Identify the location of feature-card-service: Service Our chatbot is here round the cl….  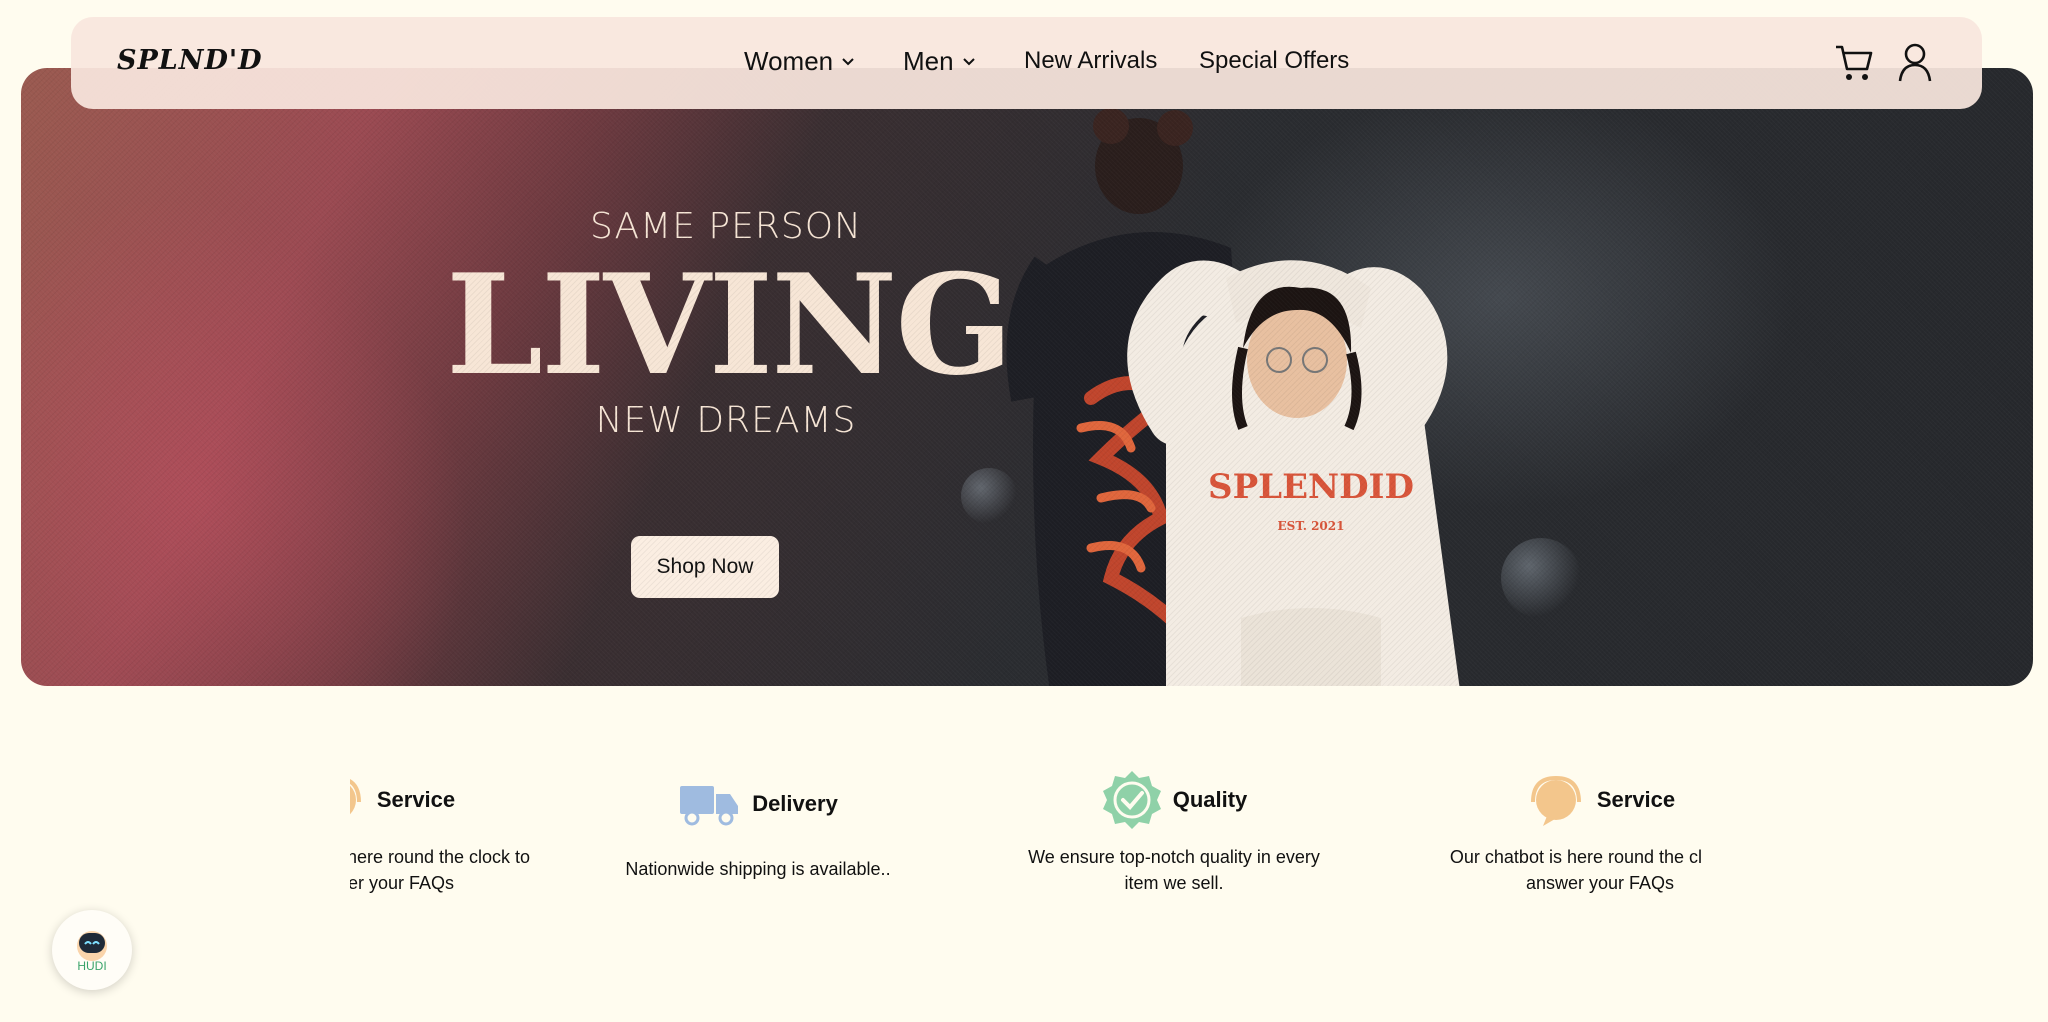
(1561, 855).